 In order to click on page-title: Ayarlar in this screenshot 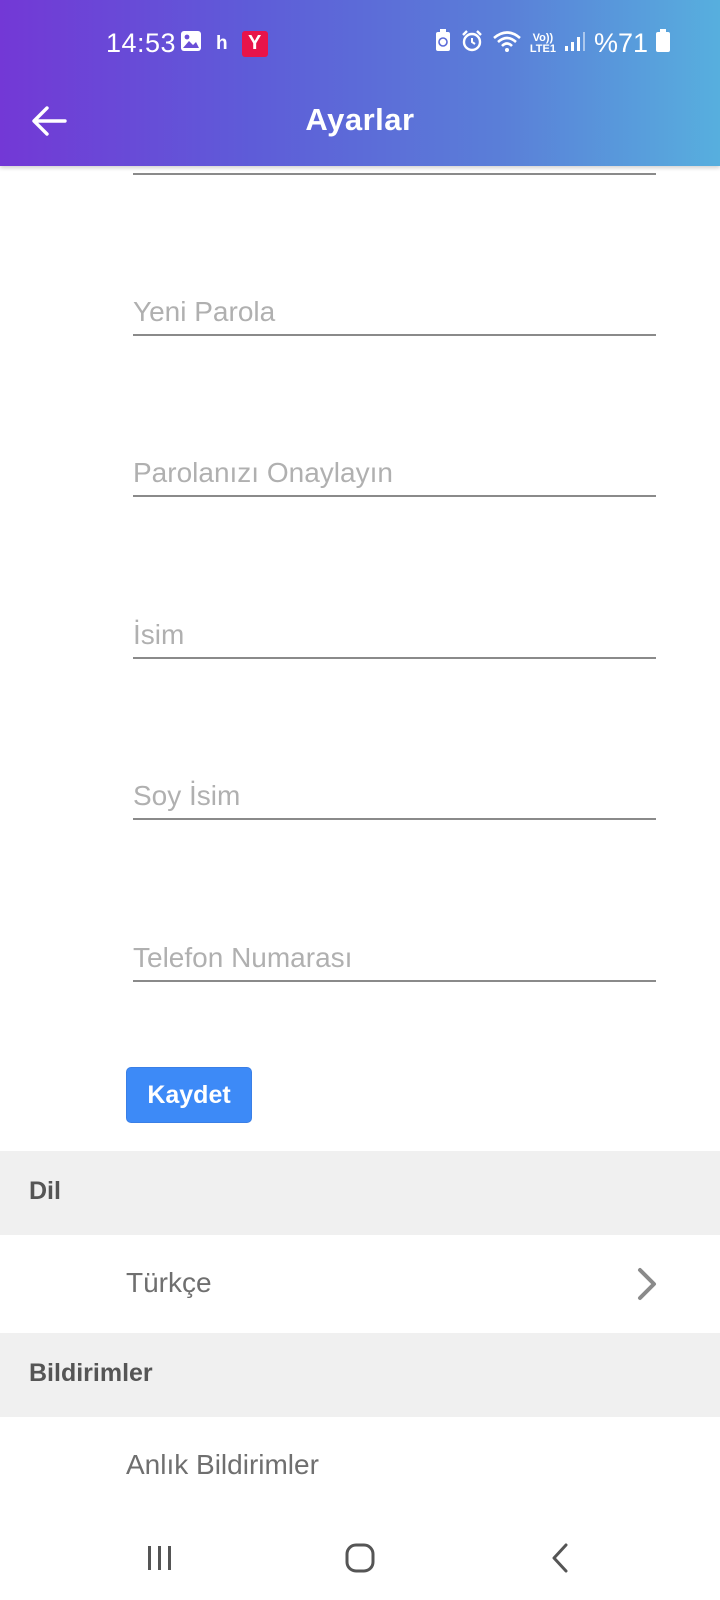, I will do `click(360, 119)`.